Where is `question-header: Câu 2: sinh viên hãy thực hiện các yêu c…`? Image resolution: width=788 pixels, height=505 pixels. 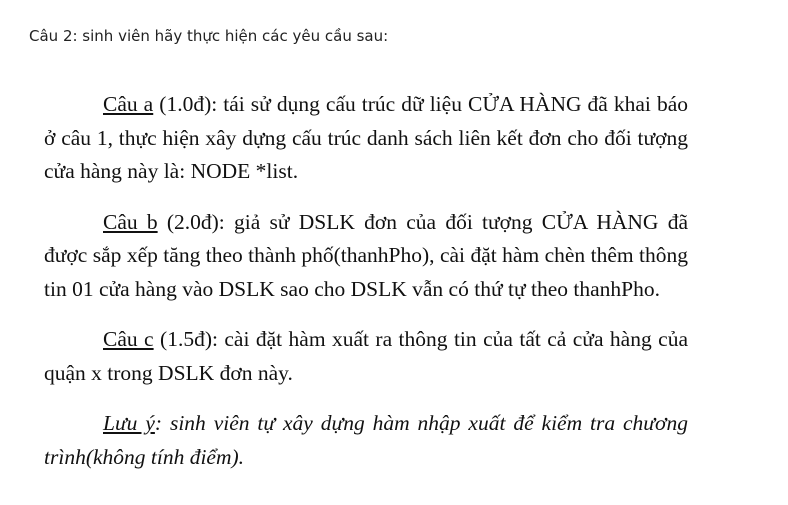
question-header: Câu 2: sinh viên hãy thực hiện các yêu c… is located at coordinates (209, 36).